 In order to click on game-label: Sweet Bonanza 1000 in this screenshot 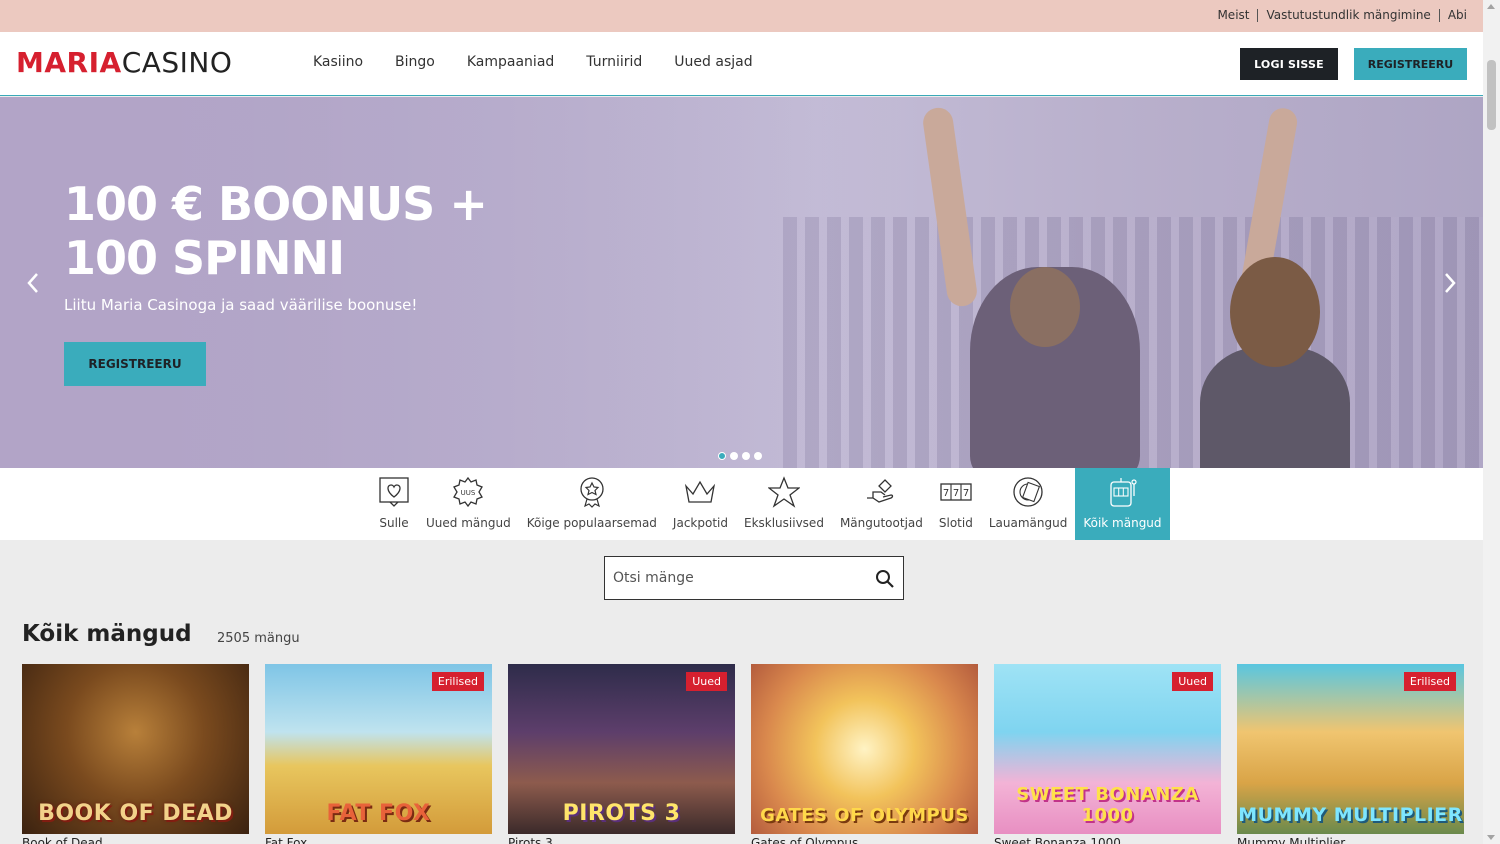, I will do `click(1057, 840)`.